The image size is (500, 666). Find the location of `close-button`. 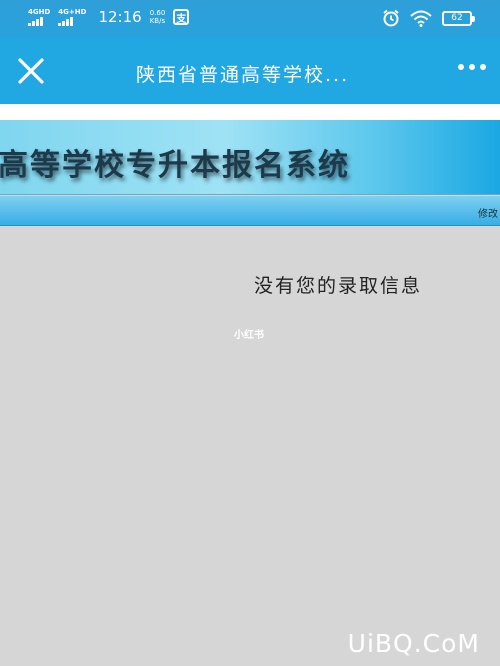

close-button is located at coordinates (31, 71).